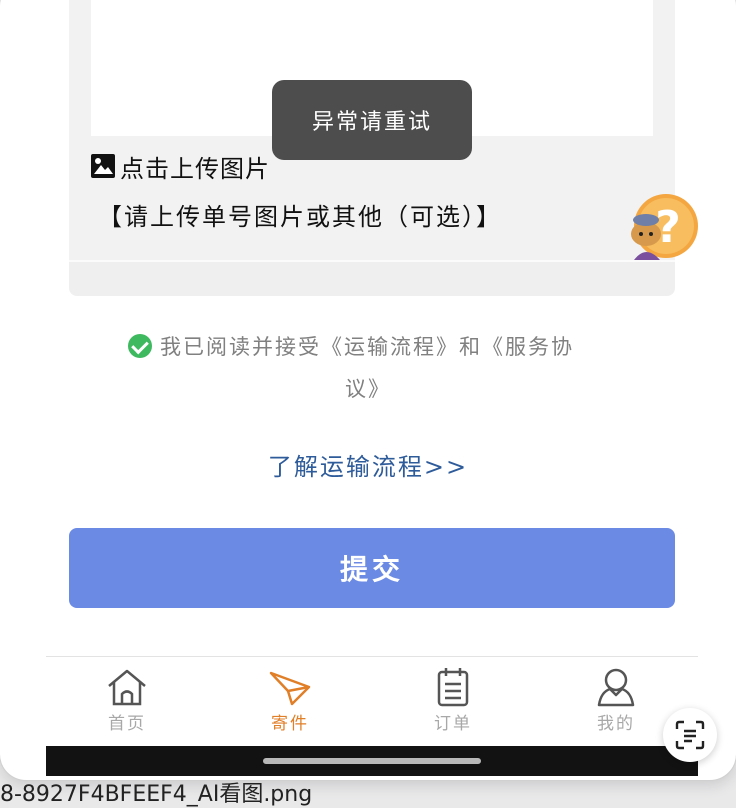 Image resolution: width=736 pixels, height=808 pixels. I want to click on tab-orders: 订单, so click(453, 700).